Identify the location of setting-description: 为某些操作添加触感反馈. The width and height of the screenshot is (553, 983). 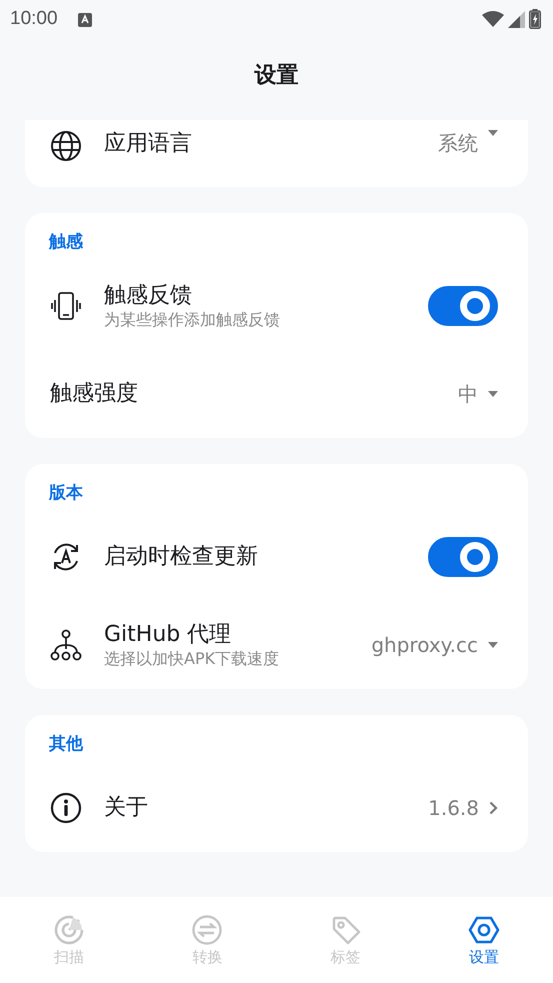
(192, 320).